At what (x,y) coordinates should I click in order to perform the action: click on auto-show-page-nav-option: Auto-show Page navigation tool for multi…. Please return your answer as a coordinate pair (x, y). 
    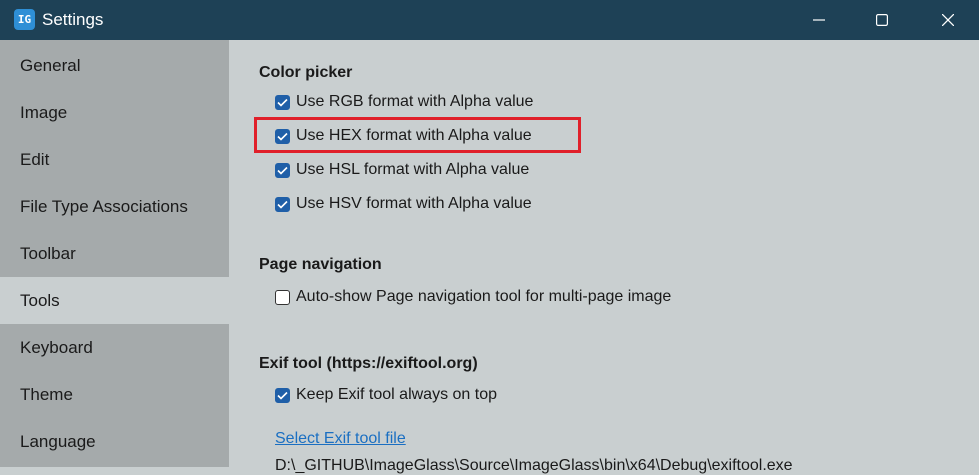
    Looking at the image, I should click on (473, 297).